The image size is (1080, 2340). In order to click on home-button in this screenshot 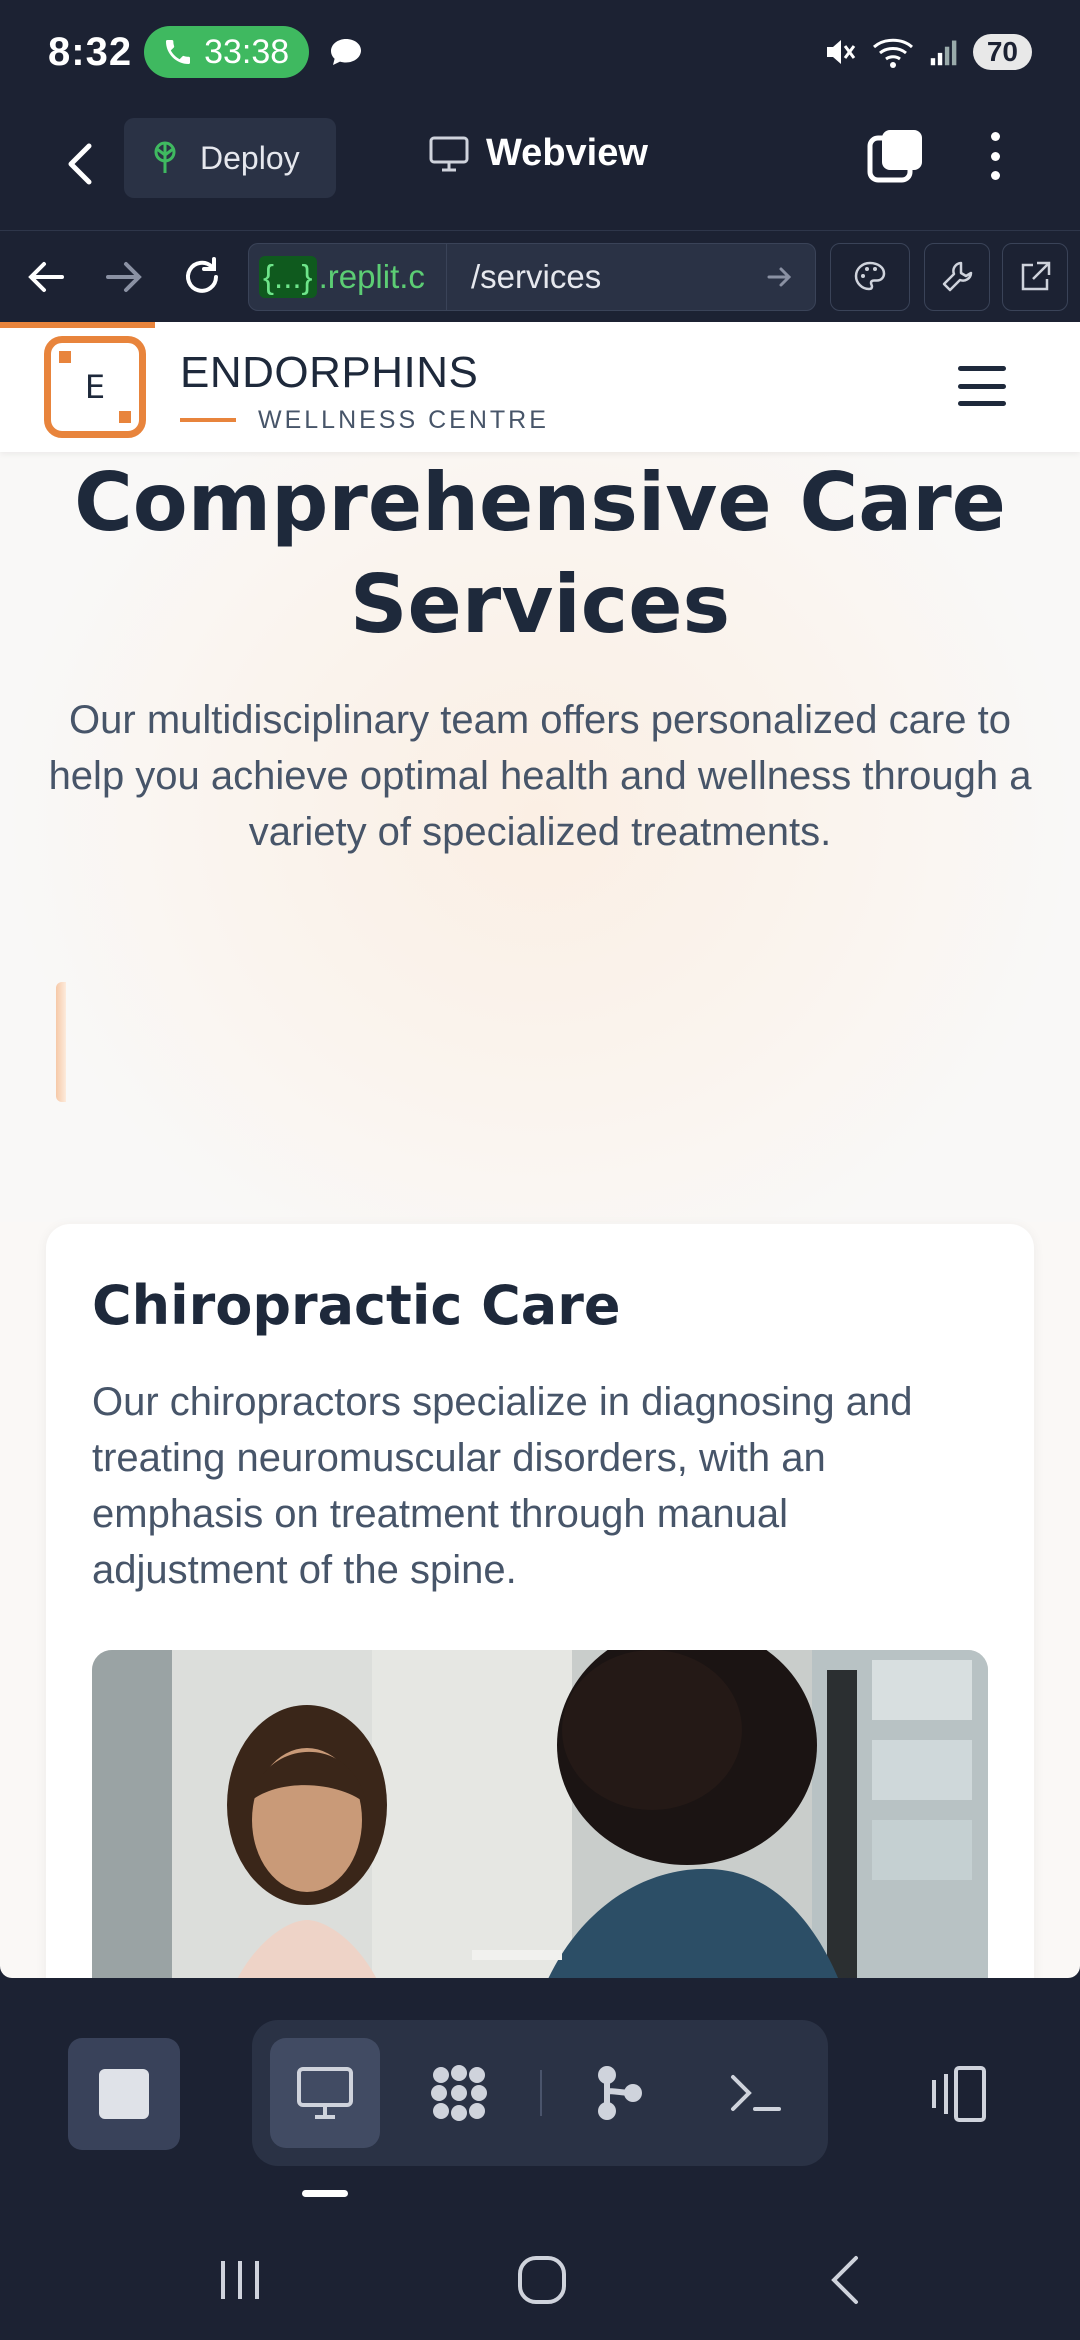, I will do `click(542, 2280)`.